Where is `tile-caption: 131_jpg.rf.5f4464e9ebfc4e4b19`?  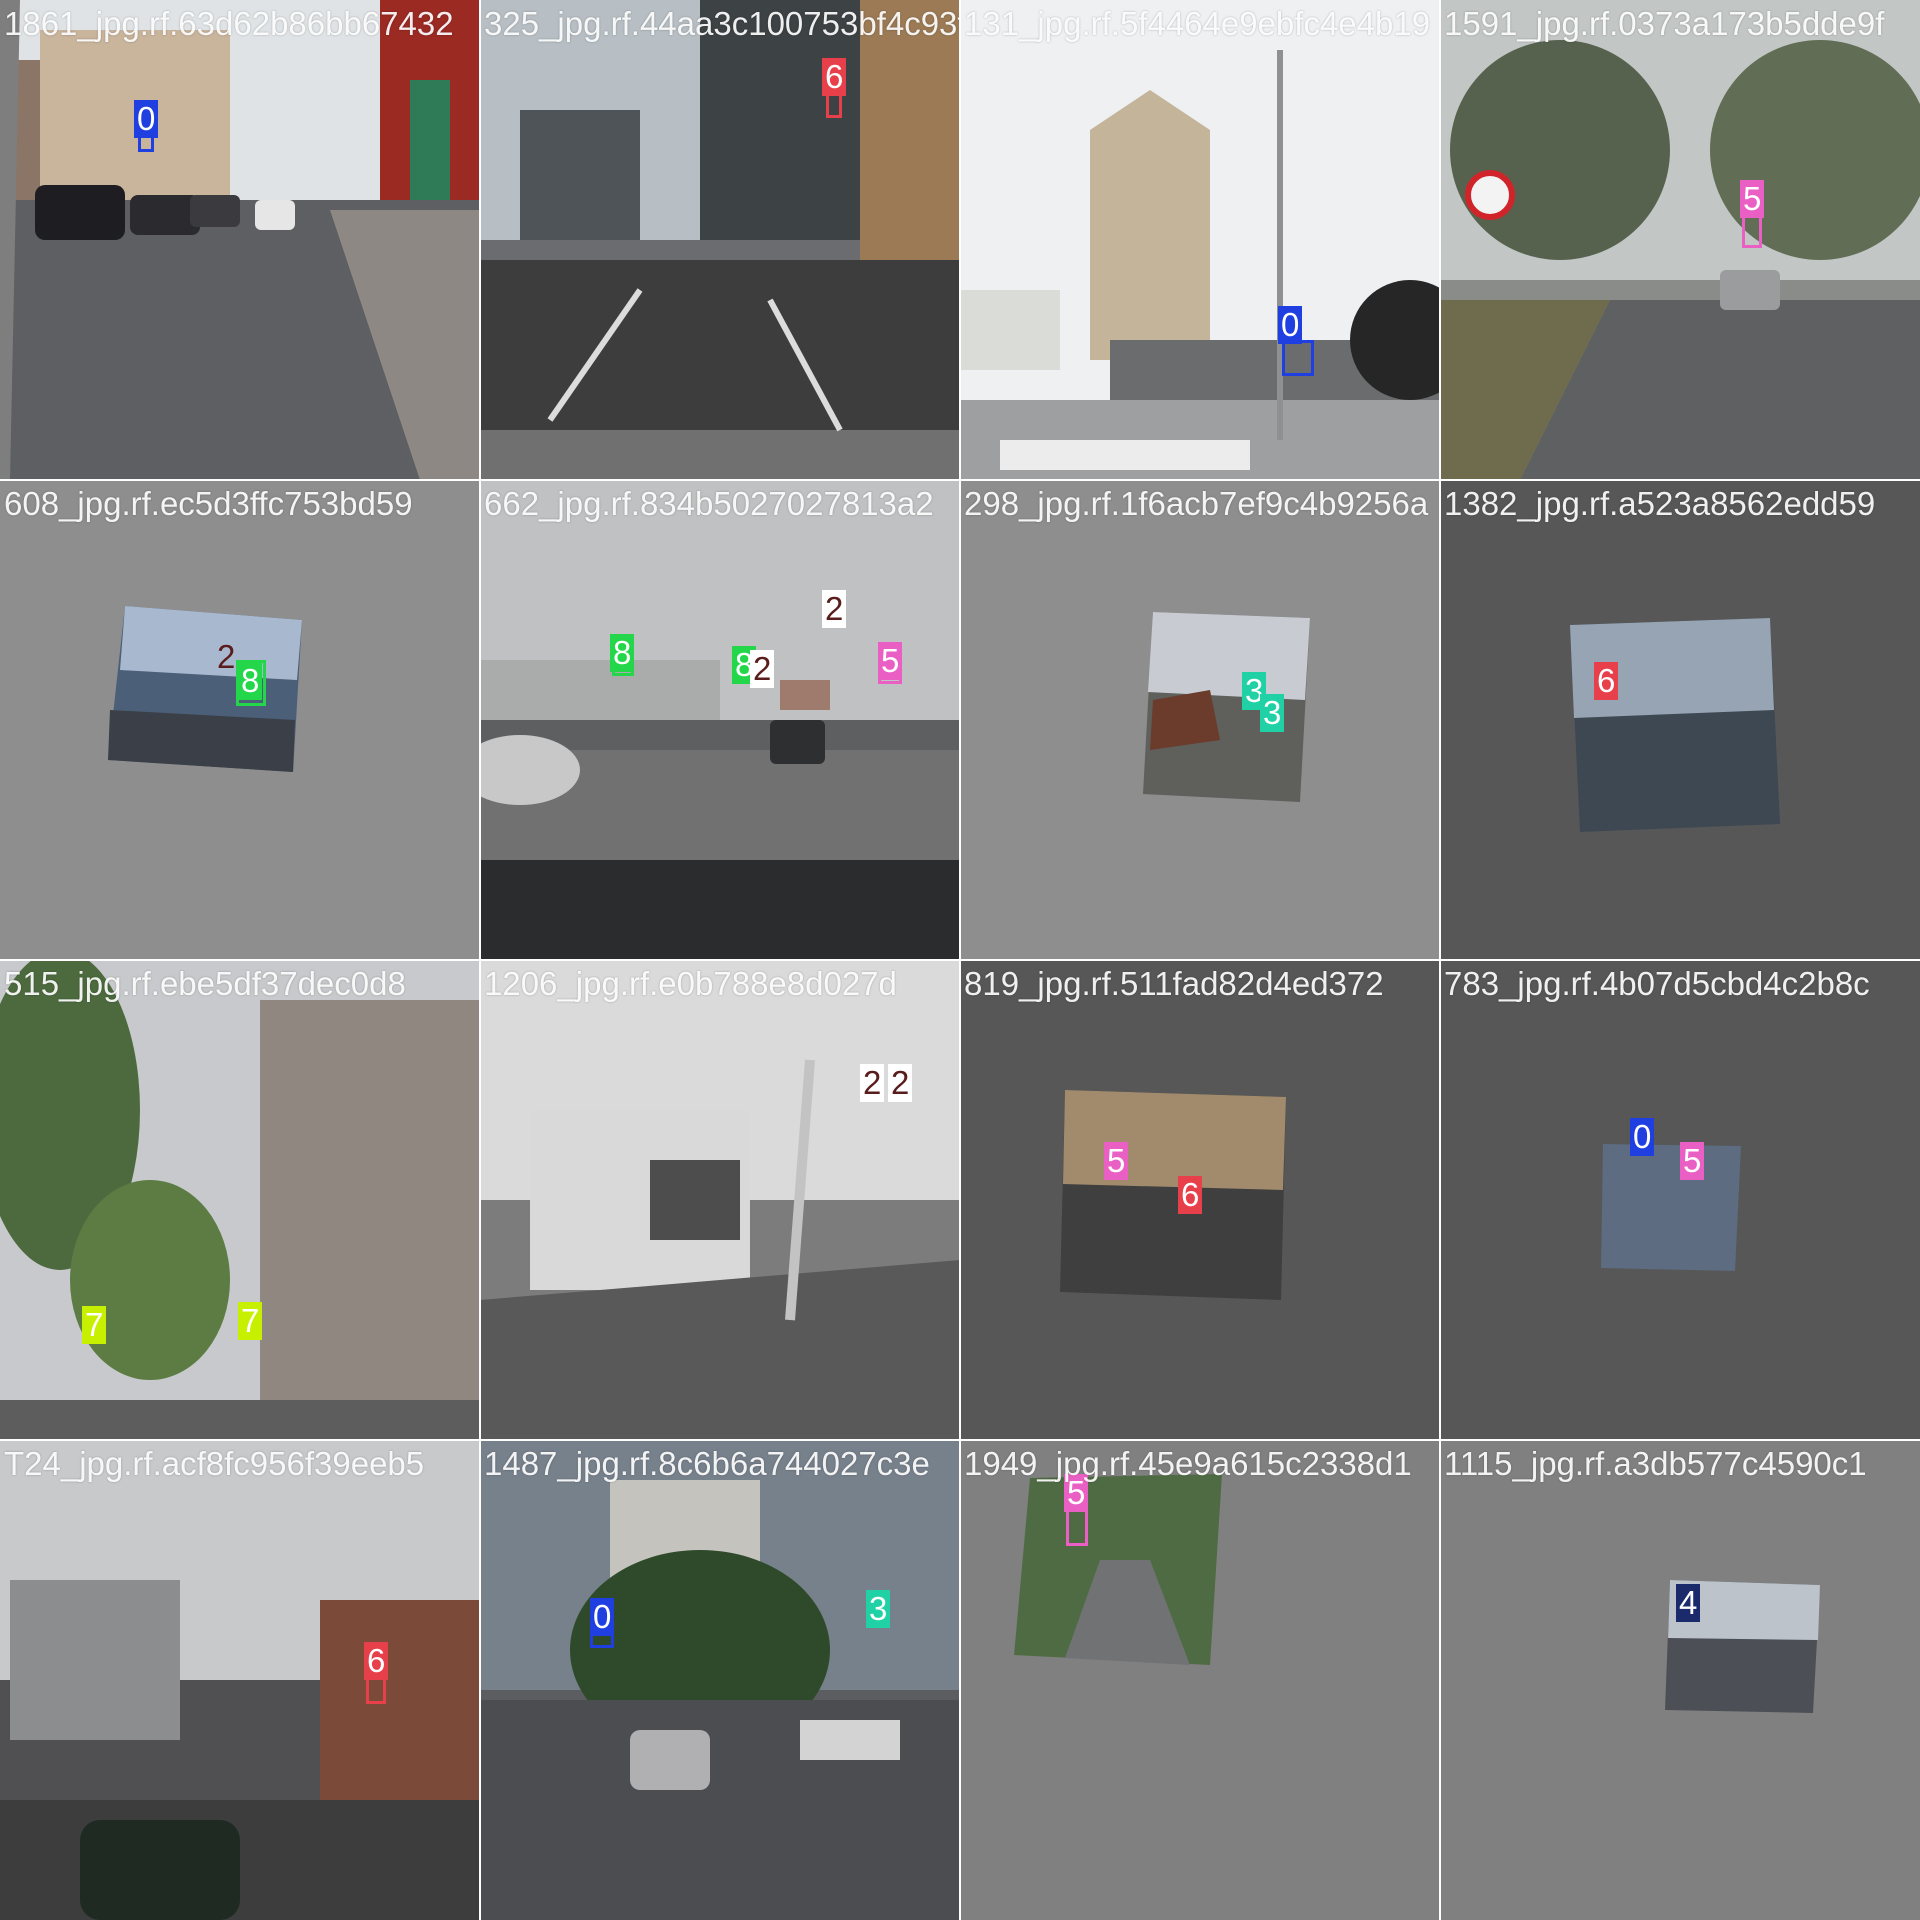
tile-caption: 131_jpg.rf.5f4464e9ebfc4e4b19 is located at coordinates (1197, 23).